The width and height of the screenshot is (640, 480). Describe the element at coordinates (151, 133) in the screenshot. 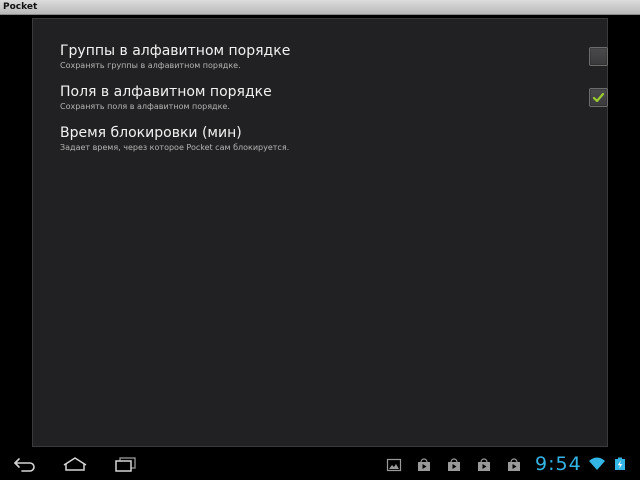

I see `pref-title: Время блокировки (мин)` at that location.